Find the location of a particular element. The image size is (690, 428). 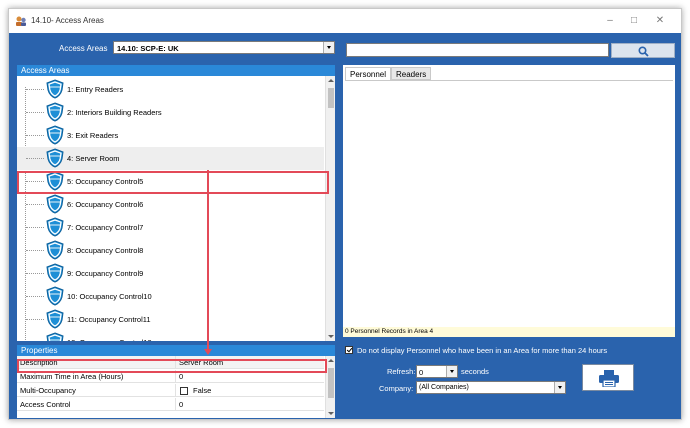

status-bar: 0 Personnel Records in Area 4 is located at coordinates (509, 332).